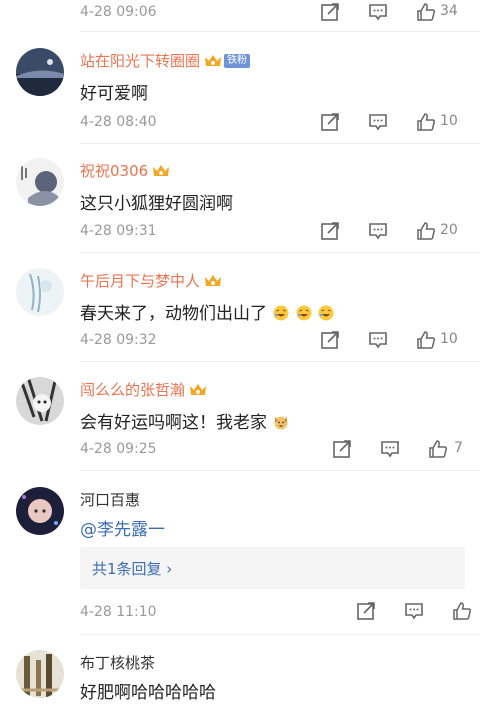 This screenshot has height=705, width=480. What do you see at coordinates (118, 340) in the screenshot?
I see `comment-time: 4-28 09:32` at bounding box center [118, 340].